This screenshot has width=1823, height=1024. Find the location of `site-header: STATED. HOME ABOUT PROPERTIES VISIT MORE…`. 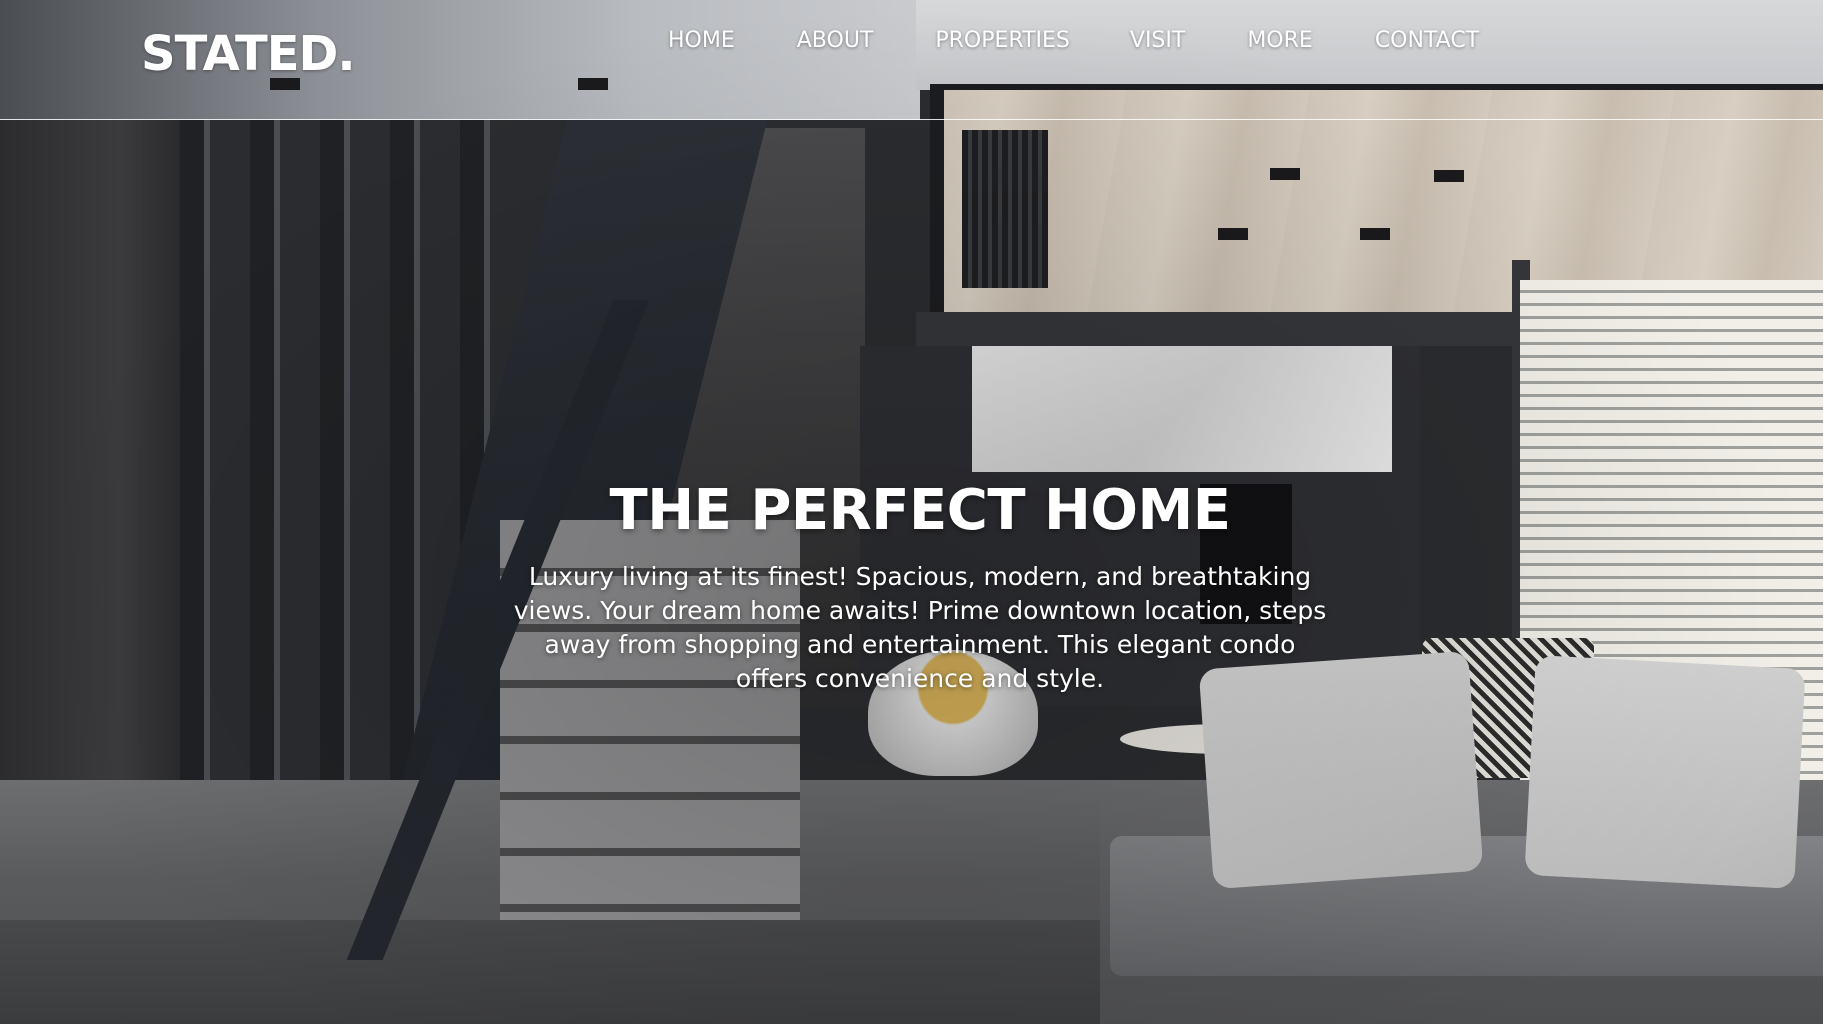

site-header: STATED. HOME ABOUT PROPERTIES VISIT MORE… is located at coordinates (911, 60).